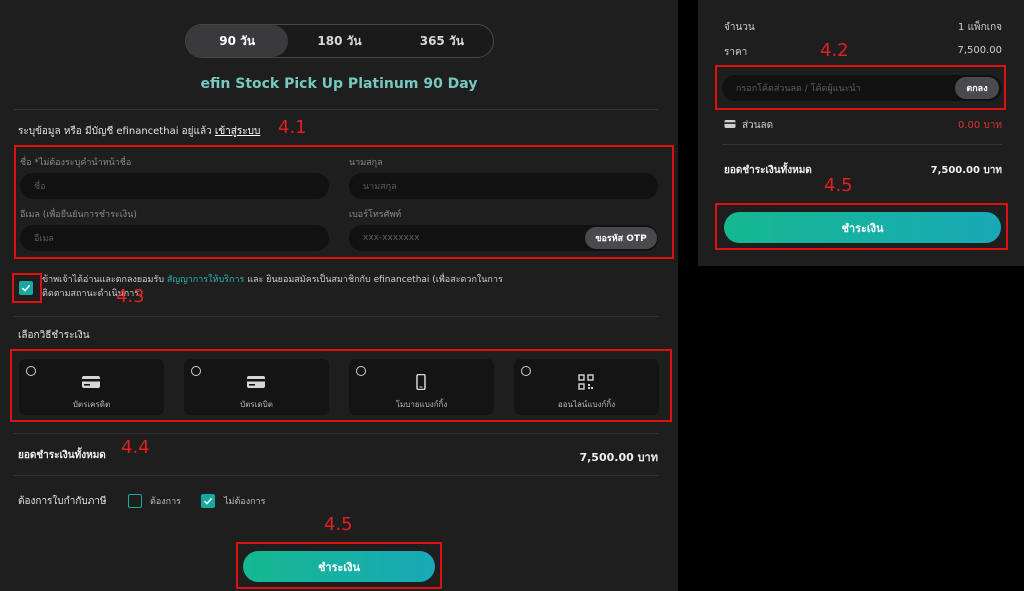  What do you see at coordinates (292, 127) in the screenshot?
I see `annotation-4-1: 4.1` at bounding box center [292, 127].